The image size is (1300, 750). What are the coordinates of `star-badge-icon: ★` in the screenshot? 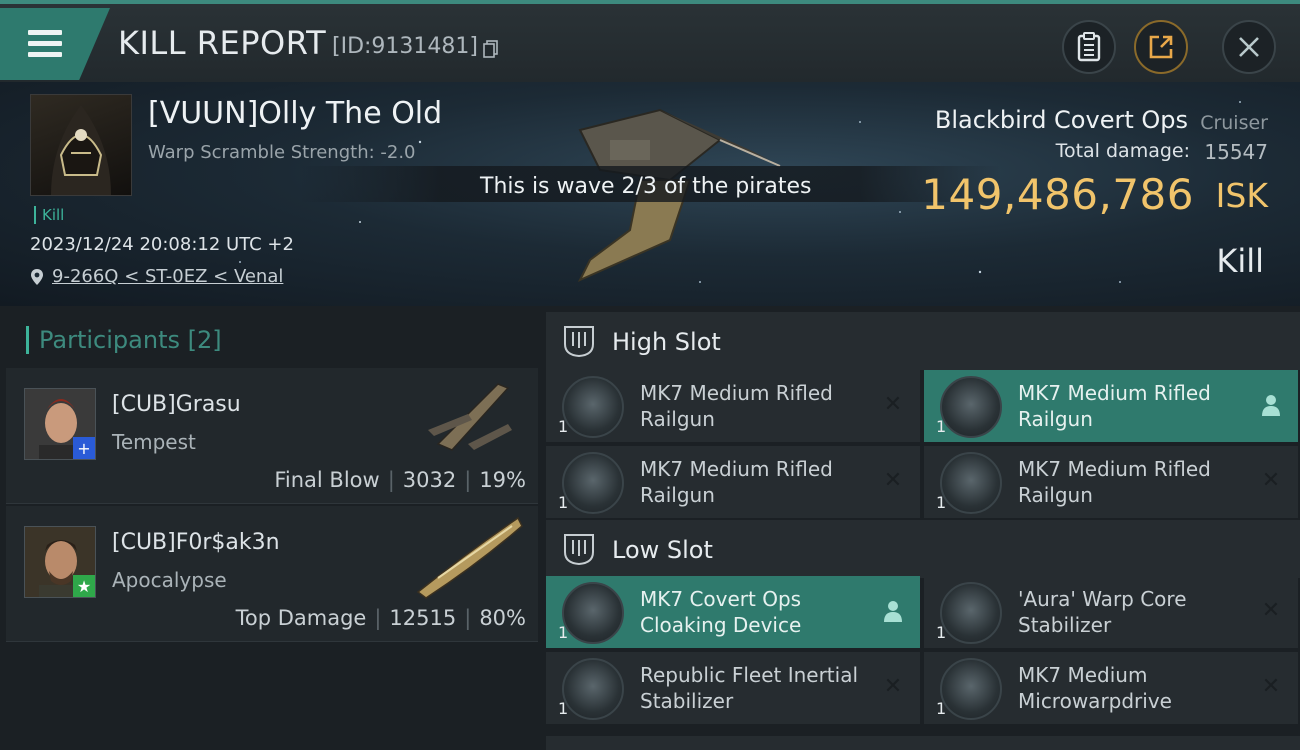 It's located at (84, 586).